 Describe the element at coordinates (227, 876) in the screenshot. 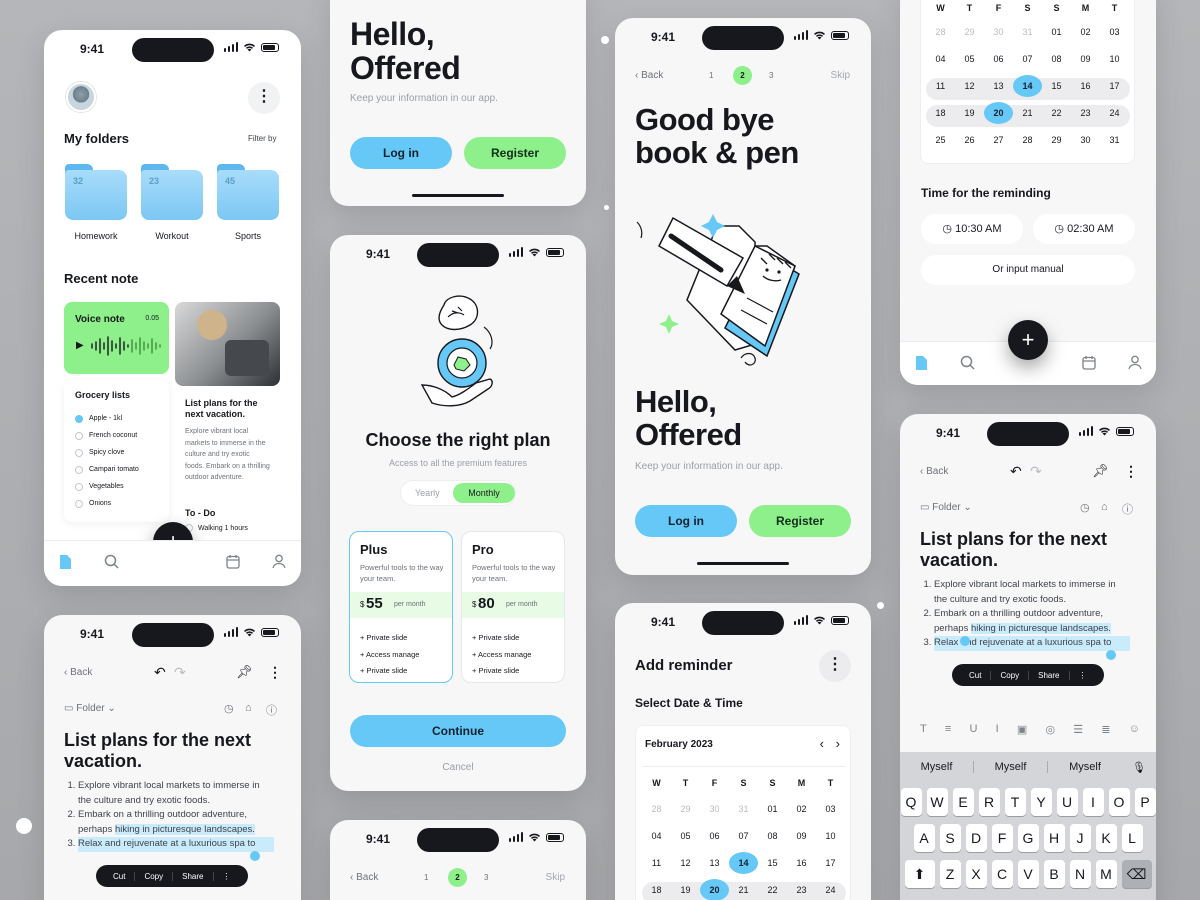

I see `more-icon: ⋮` at that location.